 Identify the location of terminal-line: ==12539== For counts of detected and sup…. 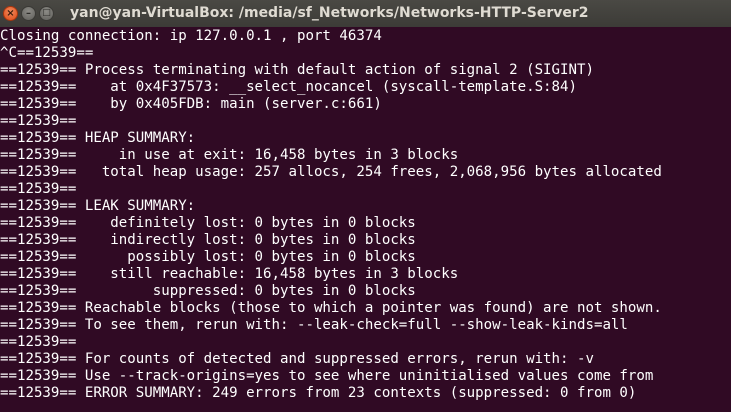
(297, 359).